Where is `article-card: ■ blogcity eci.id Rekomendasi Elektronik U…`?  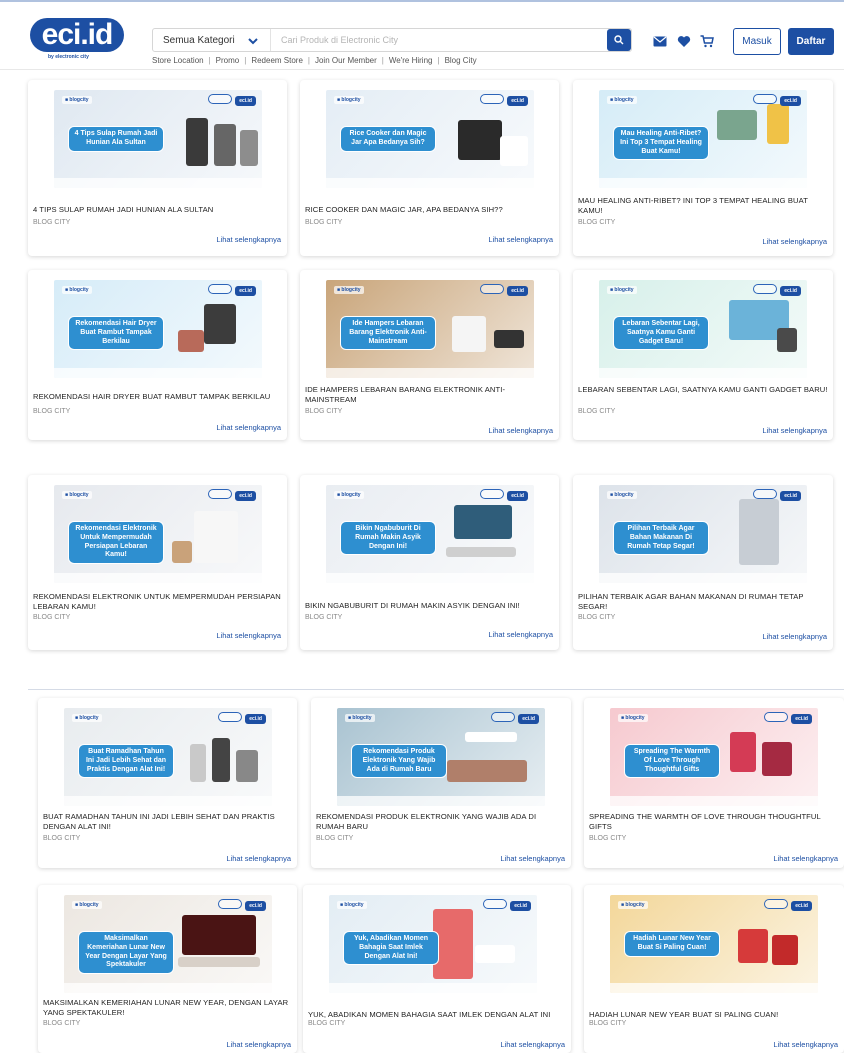
article-card: ■ blogcity eci.id Rekomendasi Elektronik U… is located at coordinates (157, 562).